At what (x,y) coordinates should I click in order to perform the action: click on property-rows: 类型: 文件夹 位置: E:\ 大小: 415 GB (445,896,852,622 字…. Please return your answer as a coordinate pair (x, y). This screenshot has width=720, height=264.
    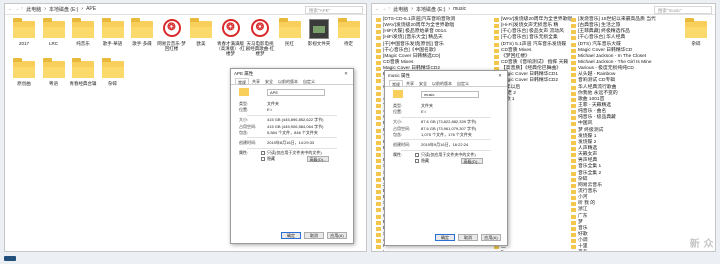
    Looking at the image, I should click on (292, 132).